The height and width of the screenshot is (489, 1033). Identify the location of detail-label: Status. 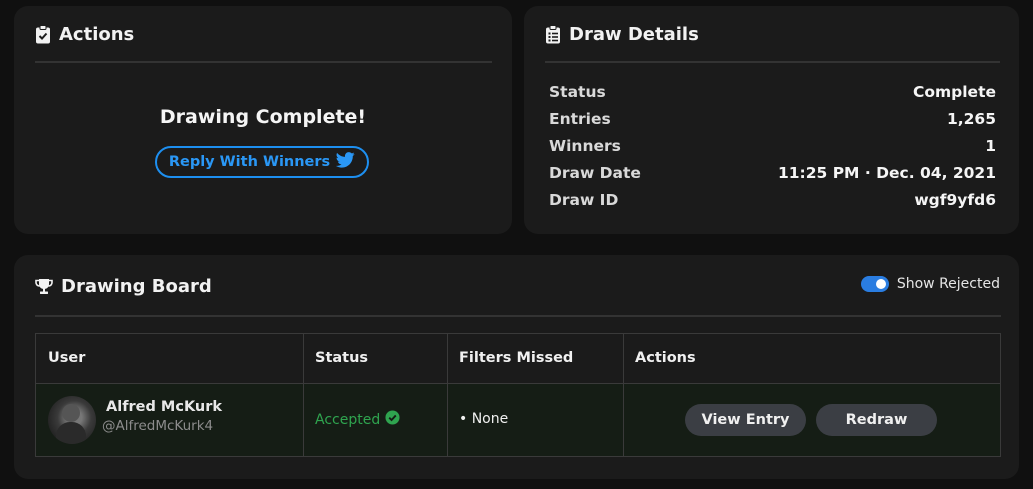
(577, 92).